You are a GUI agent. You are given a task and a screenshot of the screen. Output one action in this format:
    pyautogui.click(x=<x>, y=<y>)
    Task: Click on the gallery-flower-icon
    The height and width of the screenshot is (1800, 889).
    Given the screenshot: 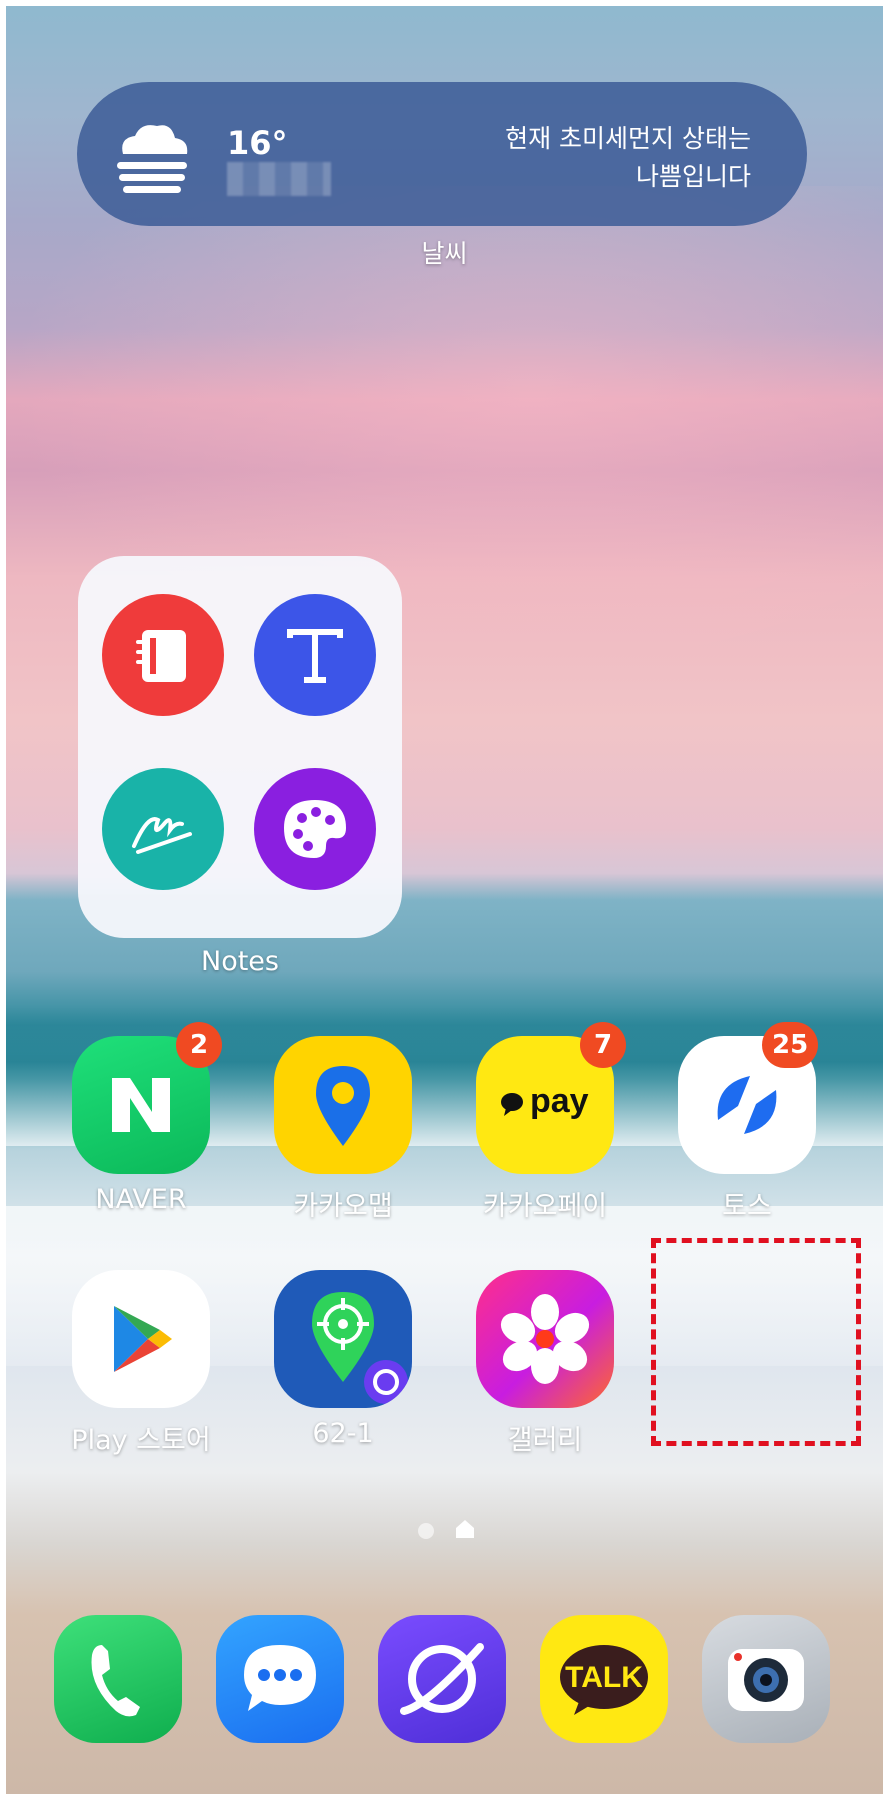 What is the action you would take?
    pyautogui.click(x=545, y=1339)
    